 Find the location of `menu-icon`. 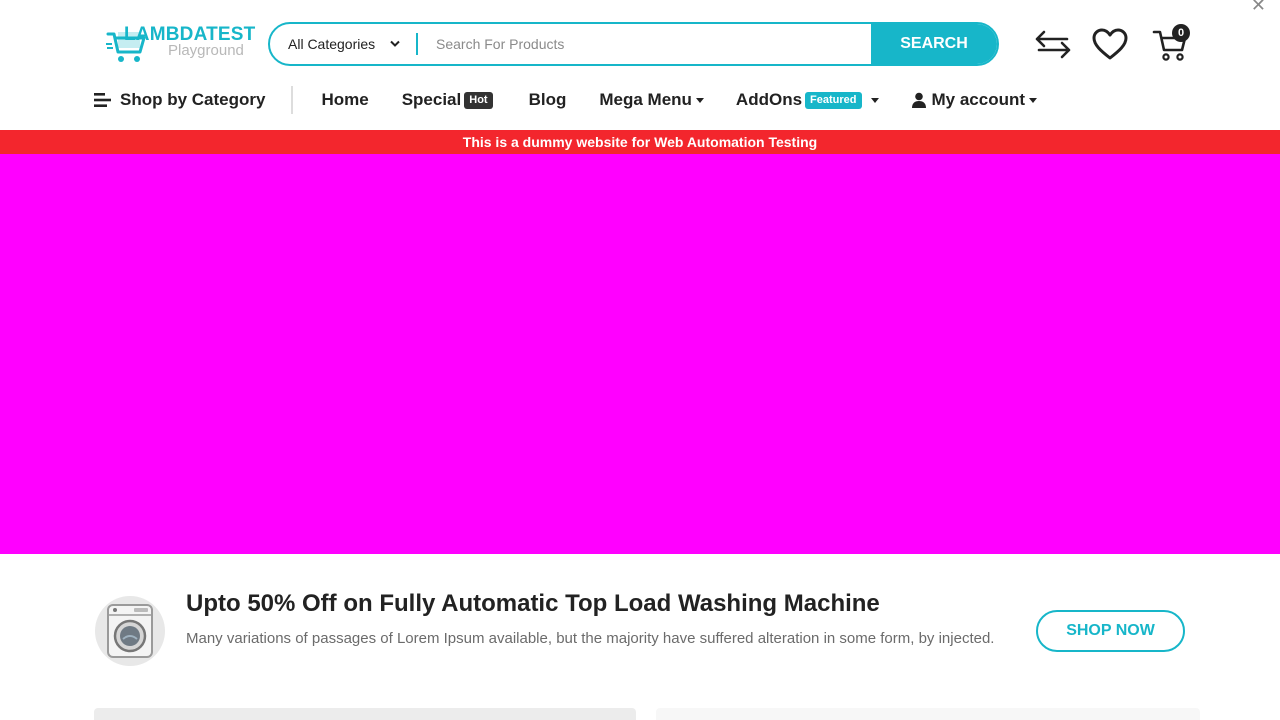

menu-icon is located at coordinates (102, 100).